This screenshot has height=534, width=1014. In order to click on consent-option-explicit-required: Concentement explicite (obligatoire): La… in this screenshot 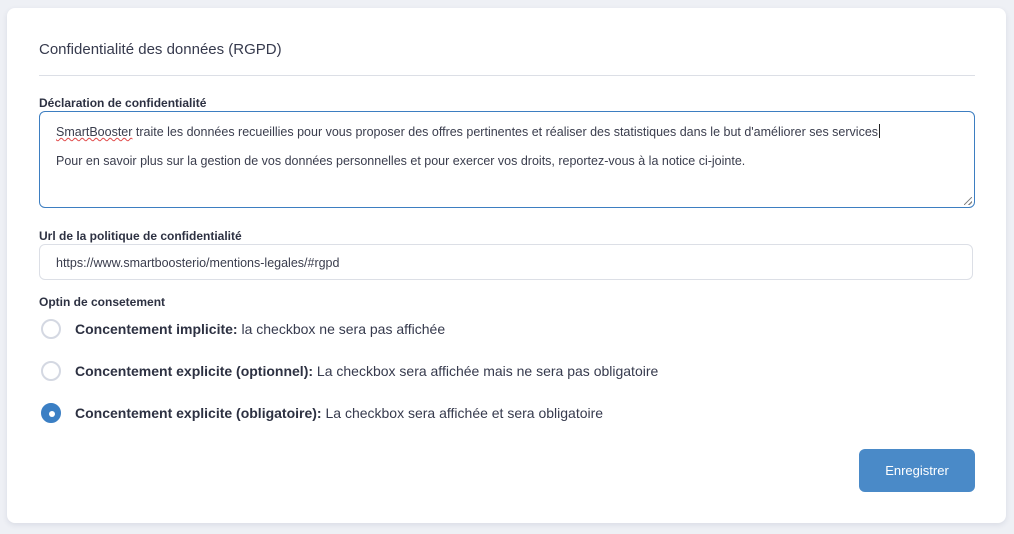, I will do `click(322, 413)`.